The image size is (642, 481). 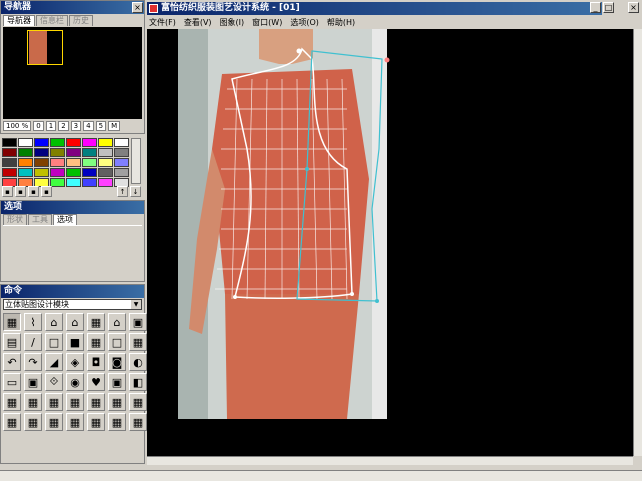 I want to click on chevron-down-icon: ▼, so click(x=136, y=304).